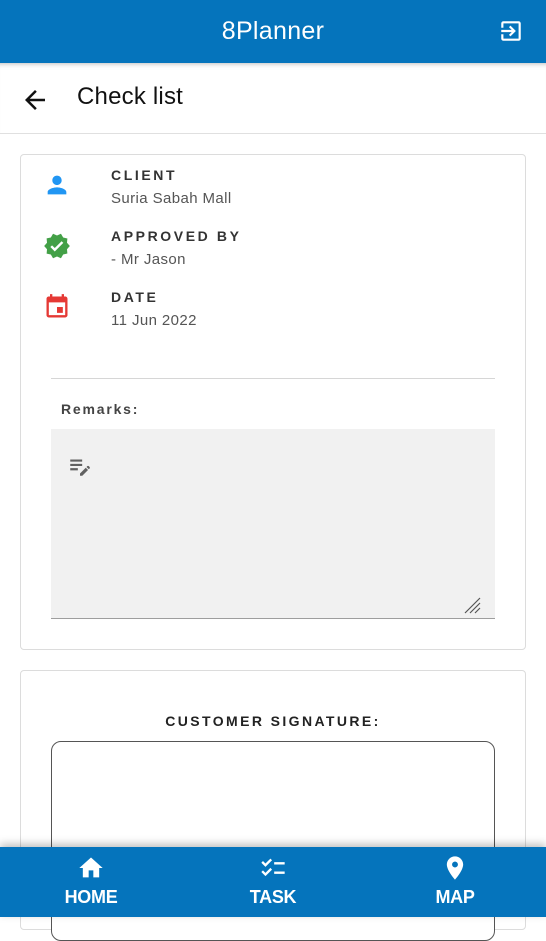 The height and width of the screenshot is (941, 546). What do you see at coordinates (171, 198) in the screenshot?
I see `client-value: Suria Sabah Mall` at bounding box center [171, 198].